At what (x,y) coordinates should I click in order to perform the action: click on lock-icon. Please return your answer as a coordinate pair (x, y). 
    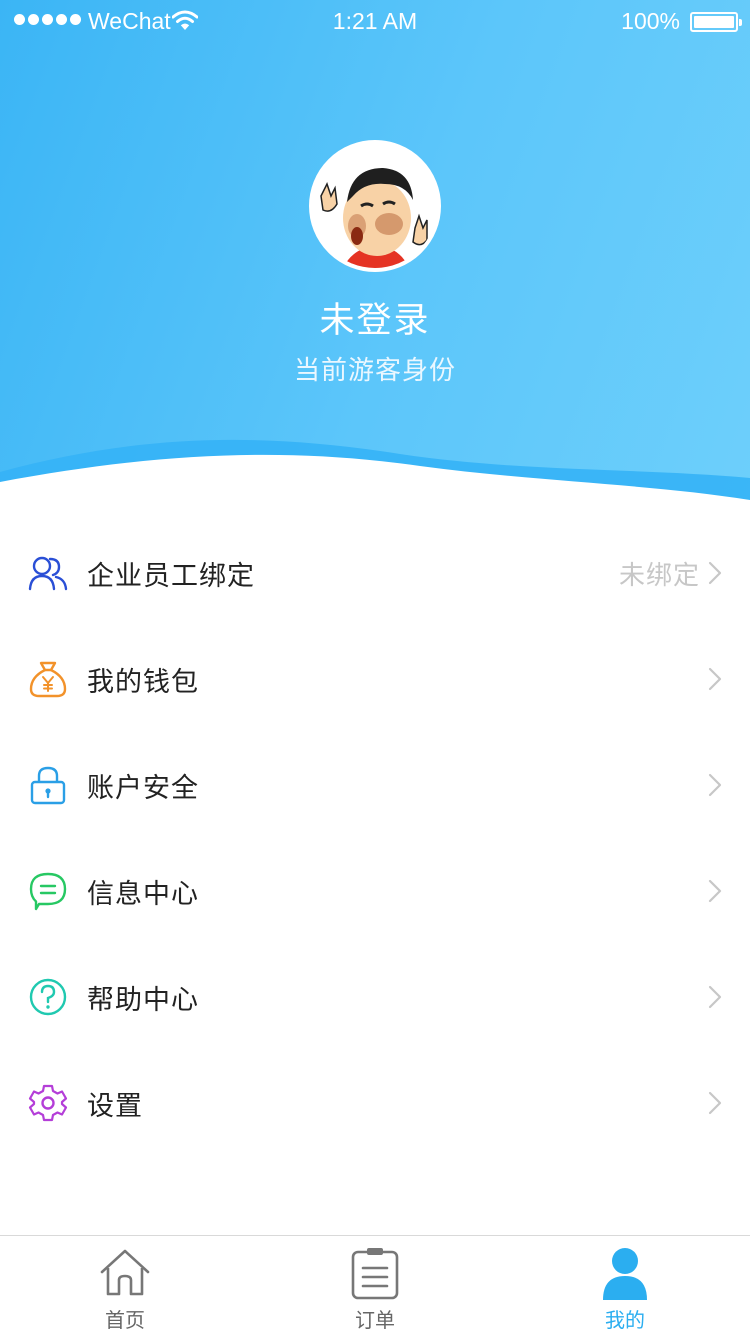
    Looking at the image, I should click on (48, 785).